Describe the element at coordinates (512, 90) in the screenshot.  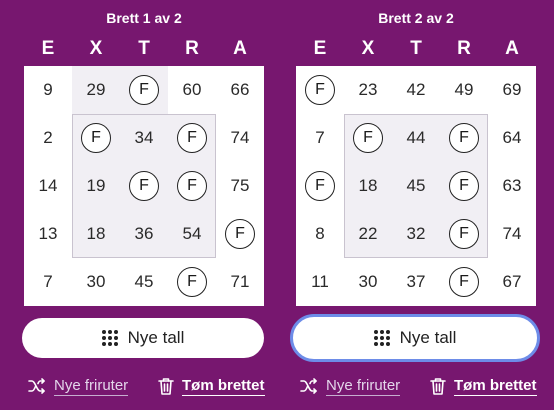
I see `number-cell: 69` at that location.